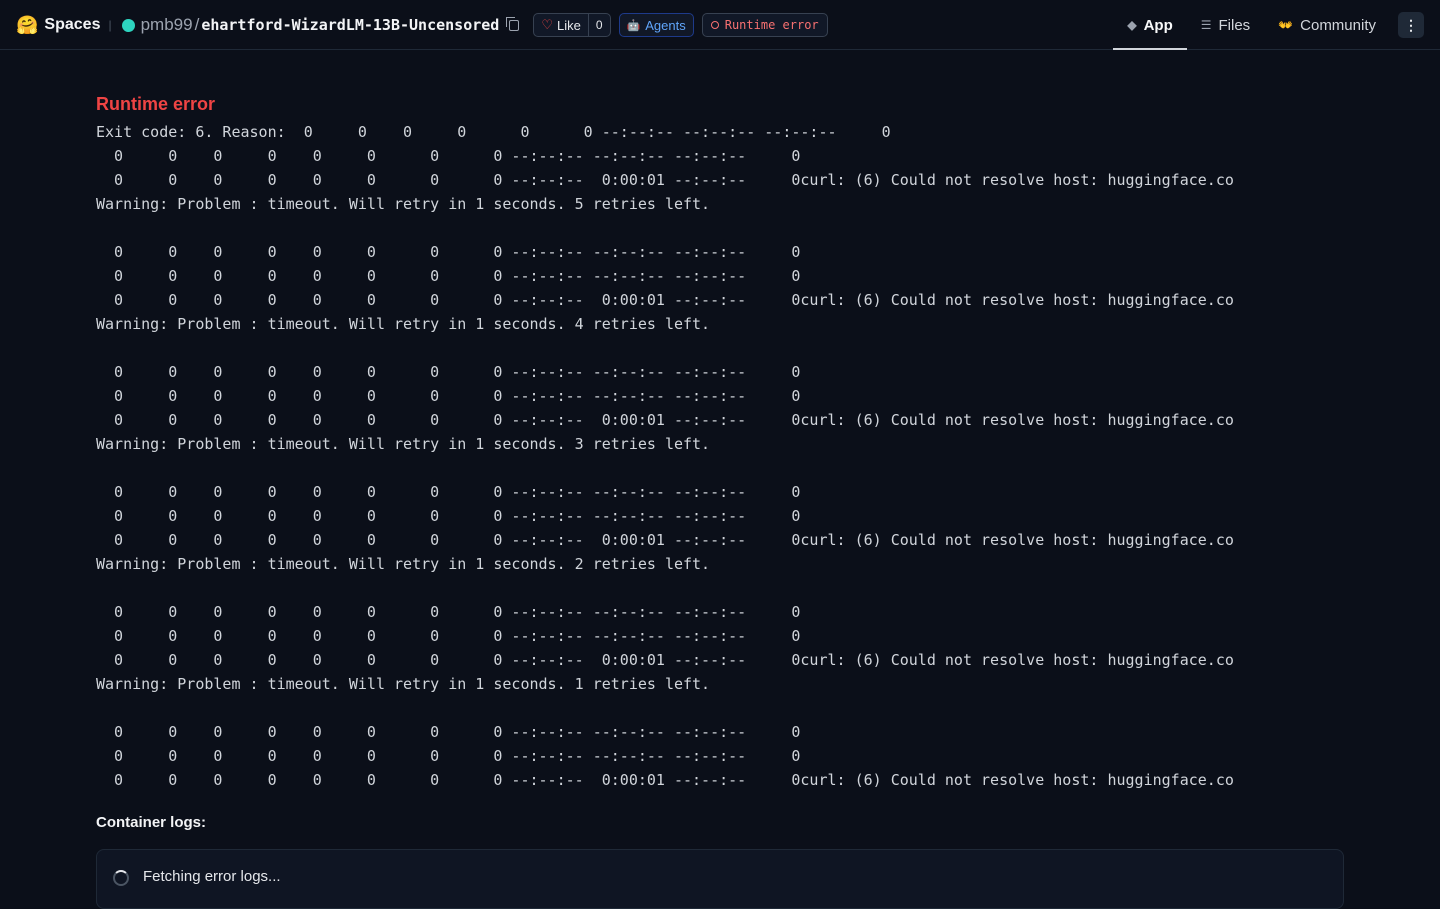 Image resolution: width=1440 pixels, height=909 pixels. I want to click on like-count: 0, so click(599, 25).